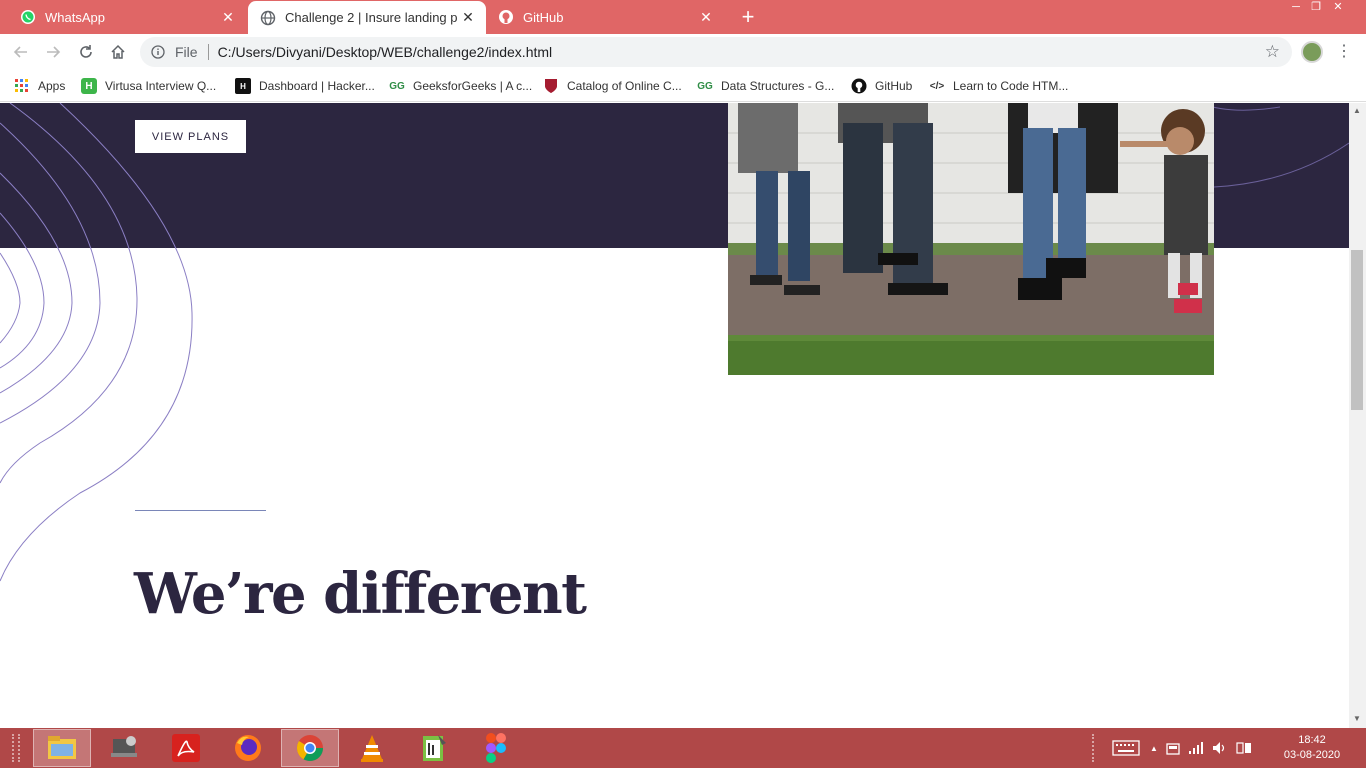 Image resolution: width=1366 pixels, height=768 pixels. I want to click on bookmark-github: GitHub, so click(881, 86).